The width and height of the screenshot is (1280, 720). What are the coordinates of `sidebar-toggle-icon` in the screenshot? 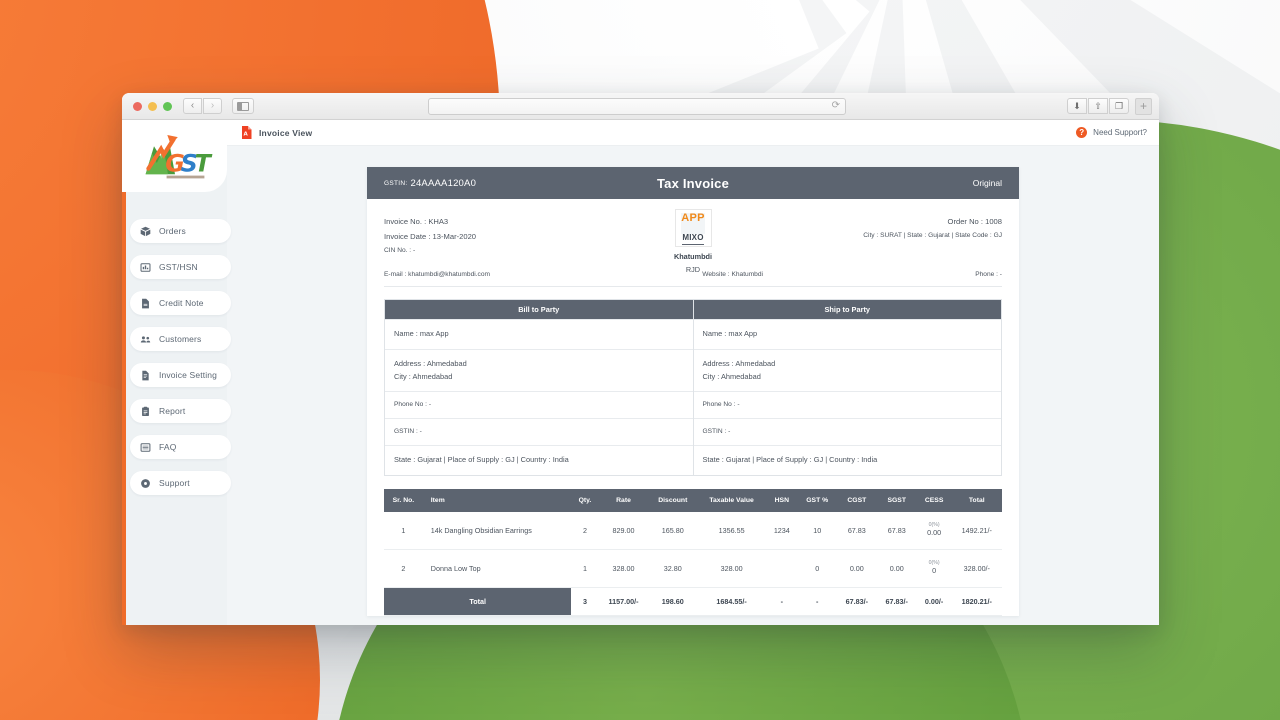 It's located at (243, 106).